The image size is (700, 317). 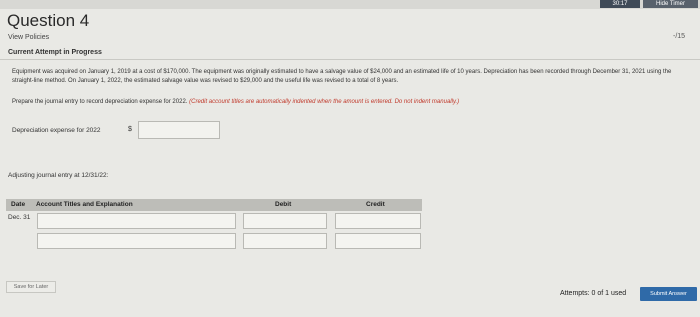 I want to click on column-debit: Debit, so click(x=283, y=204).